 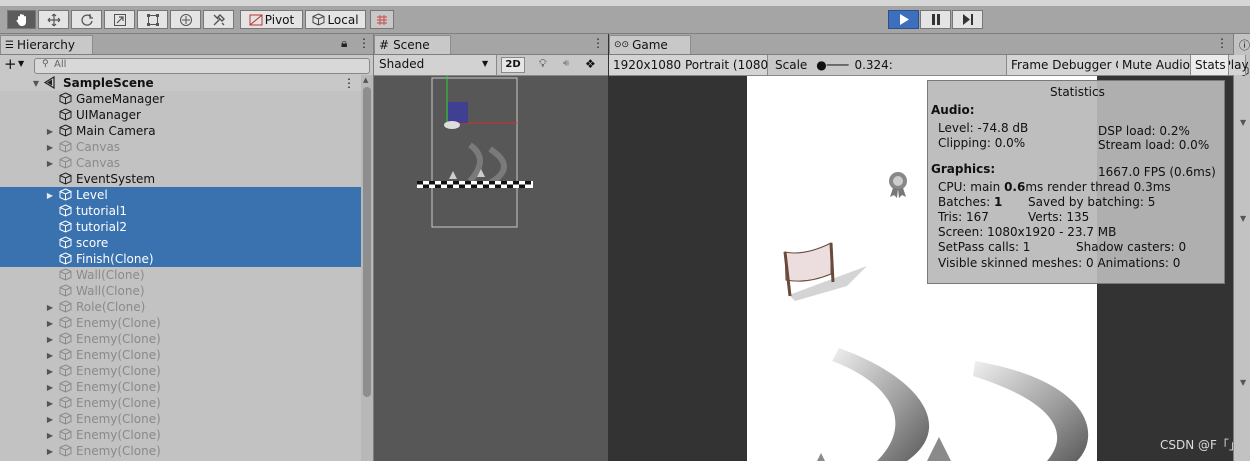 I want to click on add-dropdown-chevron-icon: ▼, so click(x=21, y=63).